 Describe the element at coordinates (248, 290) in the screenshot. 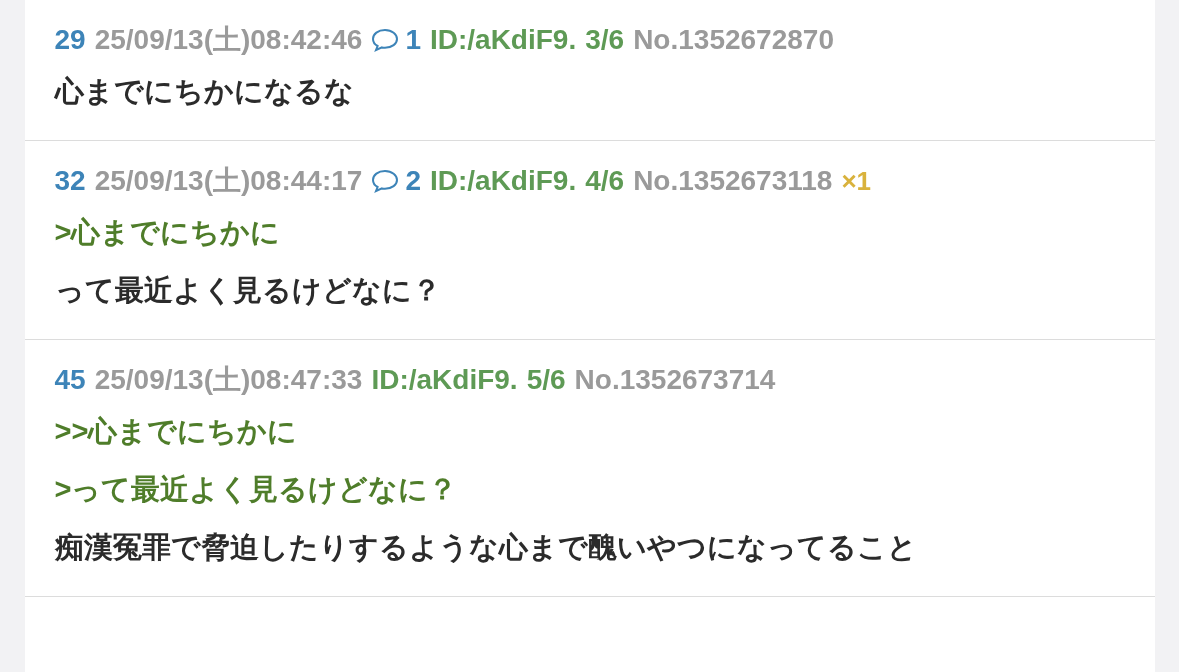

I see `post-text: って最近よく見るけどなに？` at that location.